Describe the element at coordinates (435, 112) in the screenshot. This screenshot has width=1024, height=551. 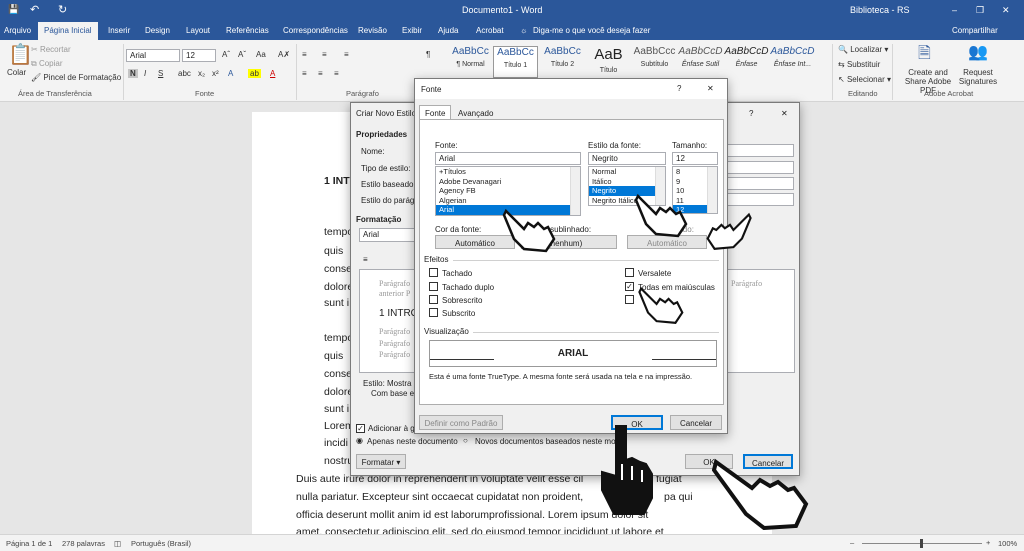
I see `tab-font: Fonte` at that location.